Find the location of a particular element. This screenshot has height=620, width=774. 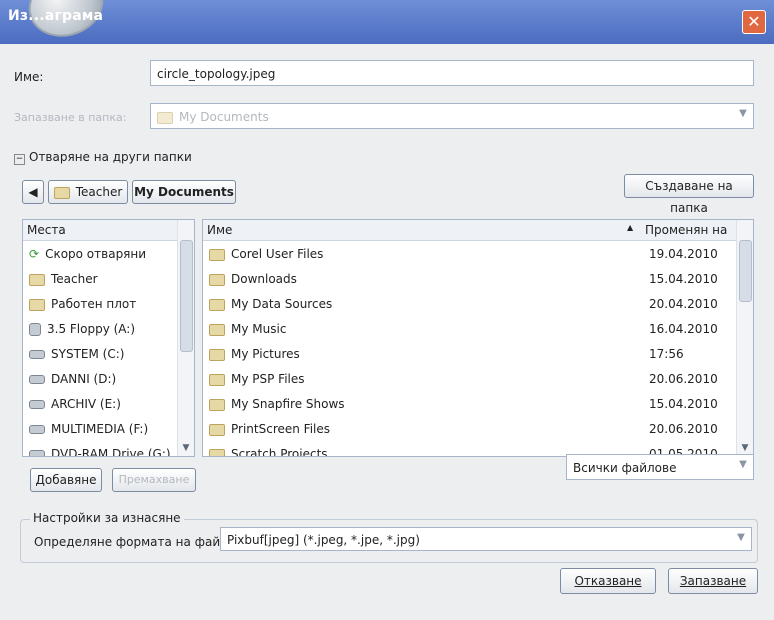

file-row: My Snapfire Shows 15.04.2010 is located at coordinates (471, 404).